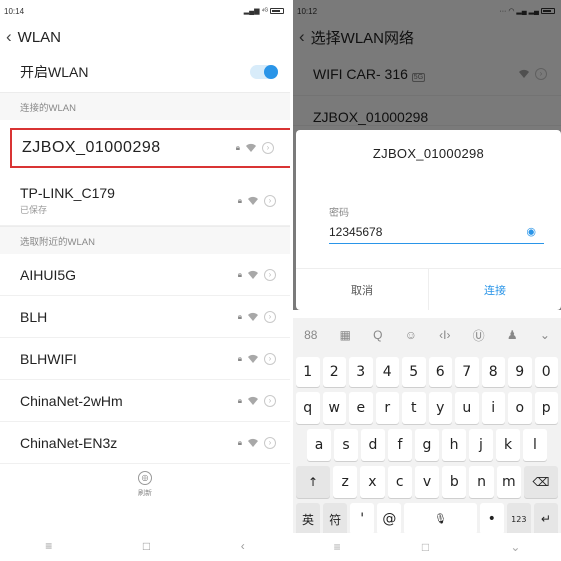 This screenshot has width=561, height=561. Describe the element at coordinates (277, 11) in the screenshot. I see `battery-icon` at that location.